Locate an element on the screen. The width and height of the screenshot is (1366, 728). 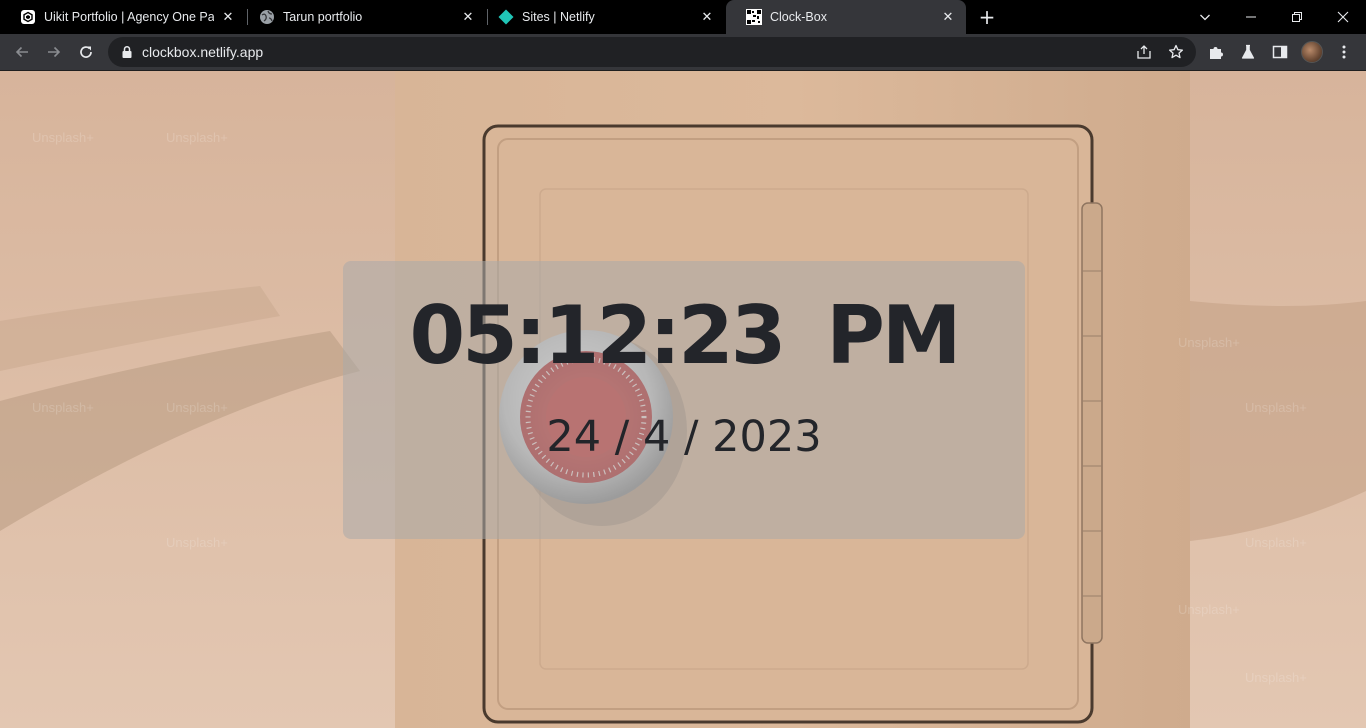
close-window-button is located at coordinates (1343, 17).